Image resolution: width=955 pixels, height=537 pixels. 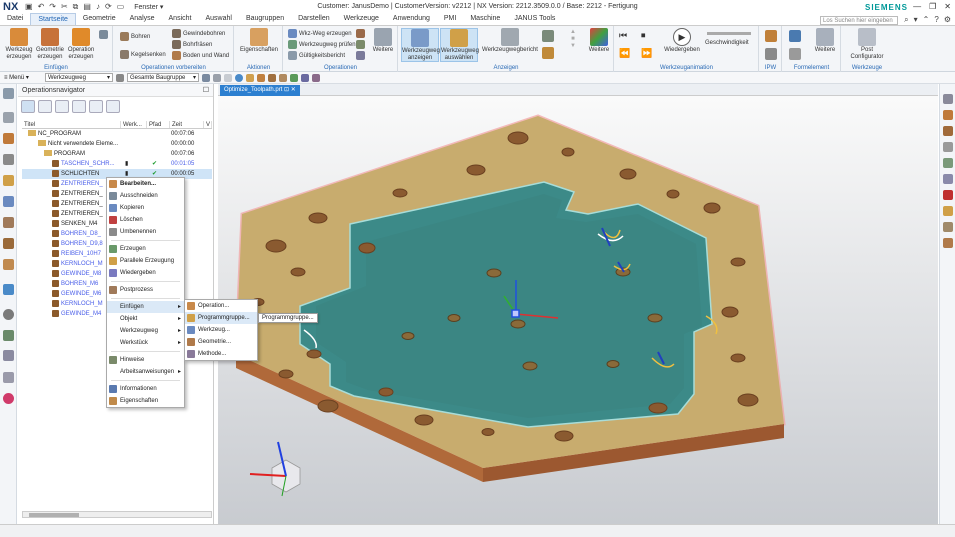 I want to click on properties-button: Eigenschaften, so click(x=259, y=41).